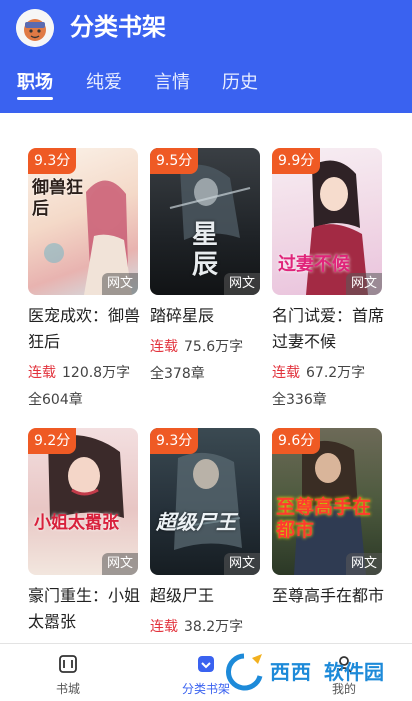  What do you see at coordinates (118, 27) in the screenshot?
I see `page-title: 分类书架` at bounding box center [118, 27].